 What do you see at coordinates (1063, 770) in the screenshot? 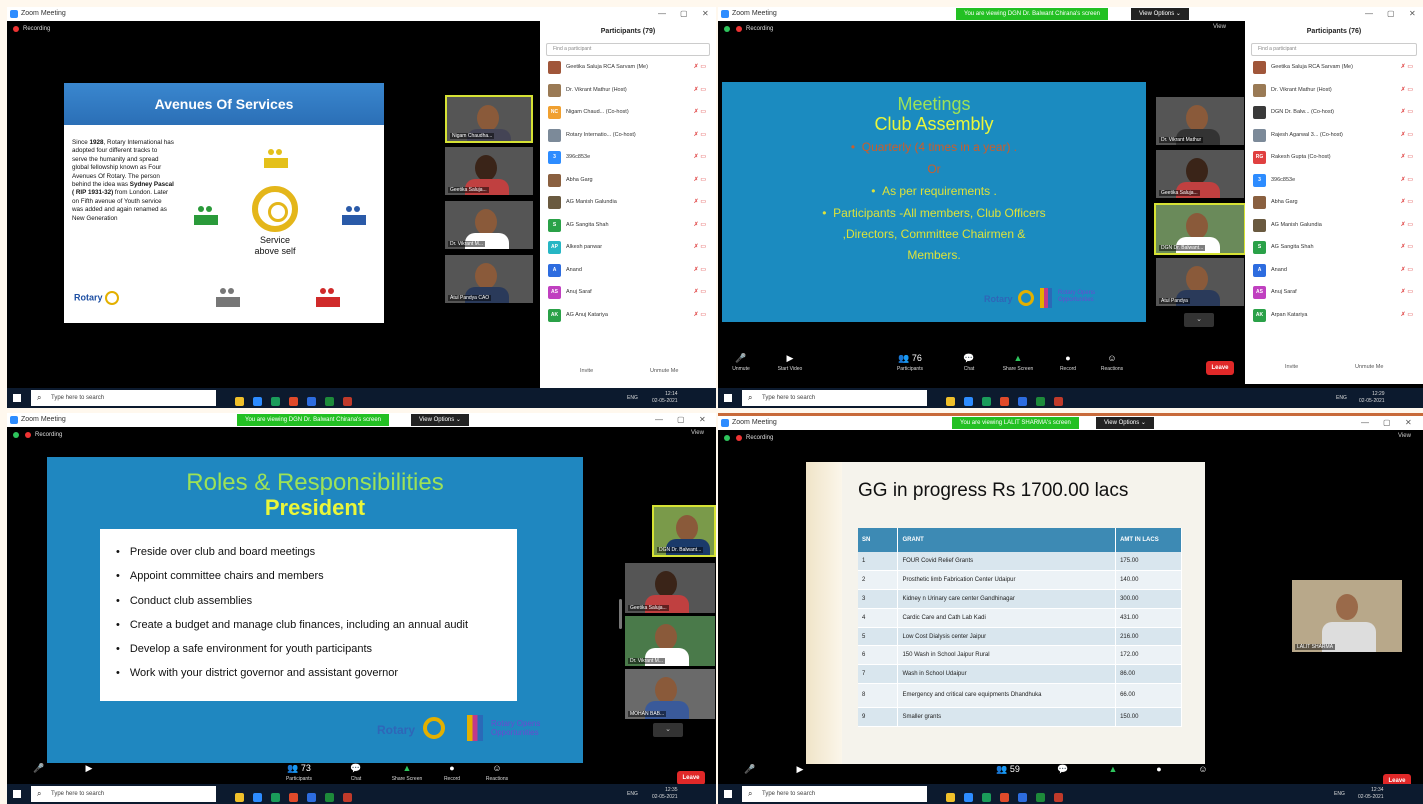
I see `chat-button: 💬` at bounding box center [1063, 770].